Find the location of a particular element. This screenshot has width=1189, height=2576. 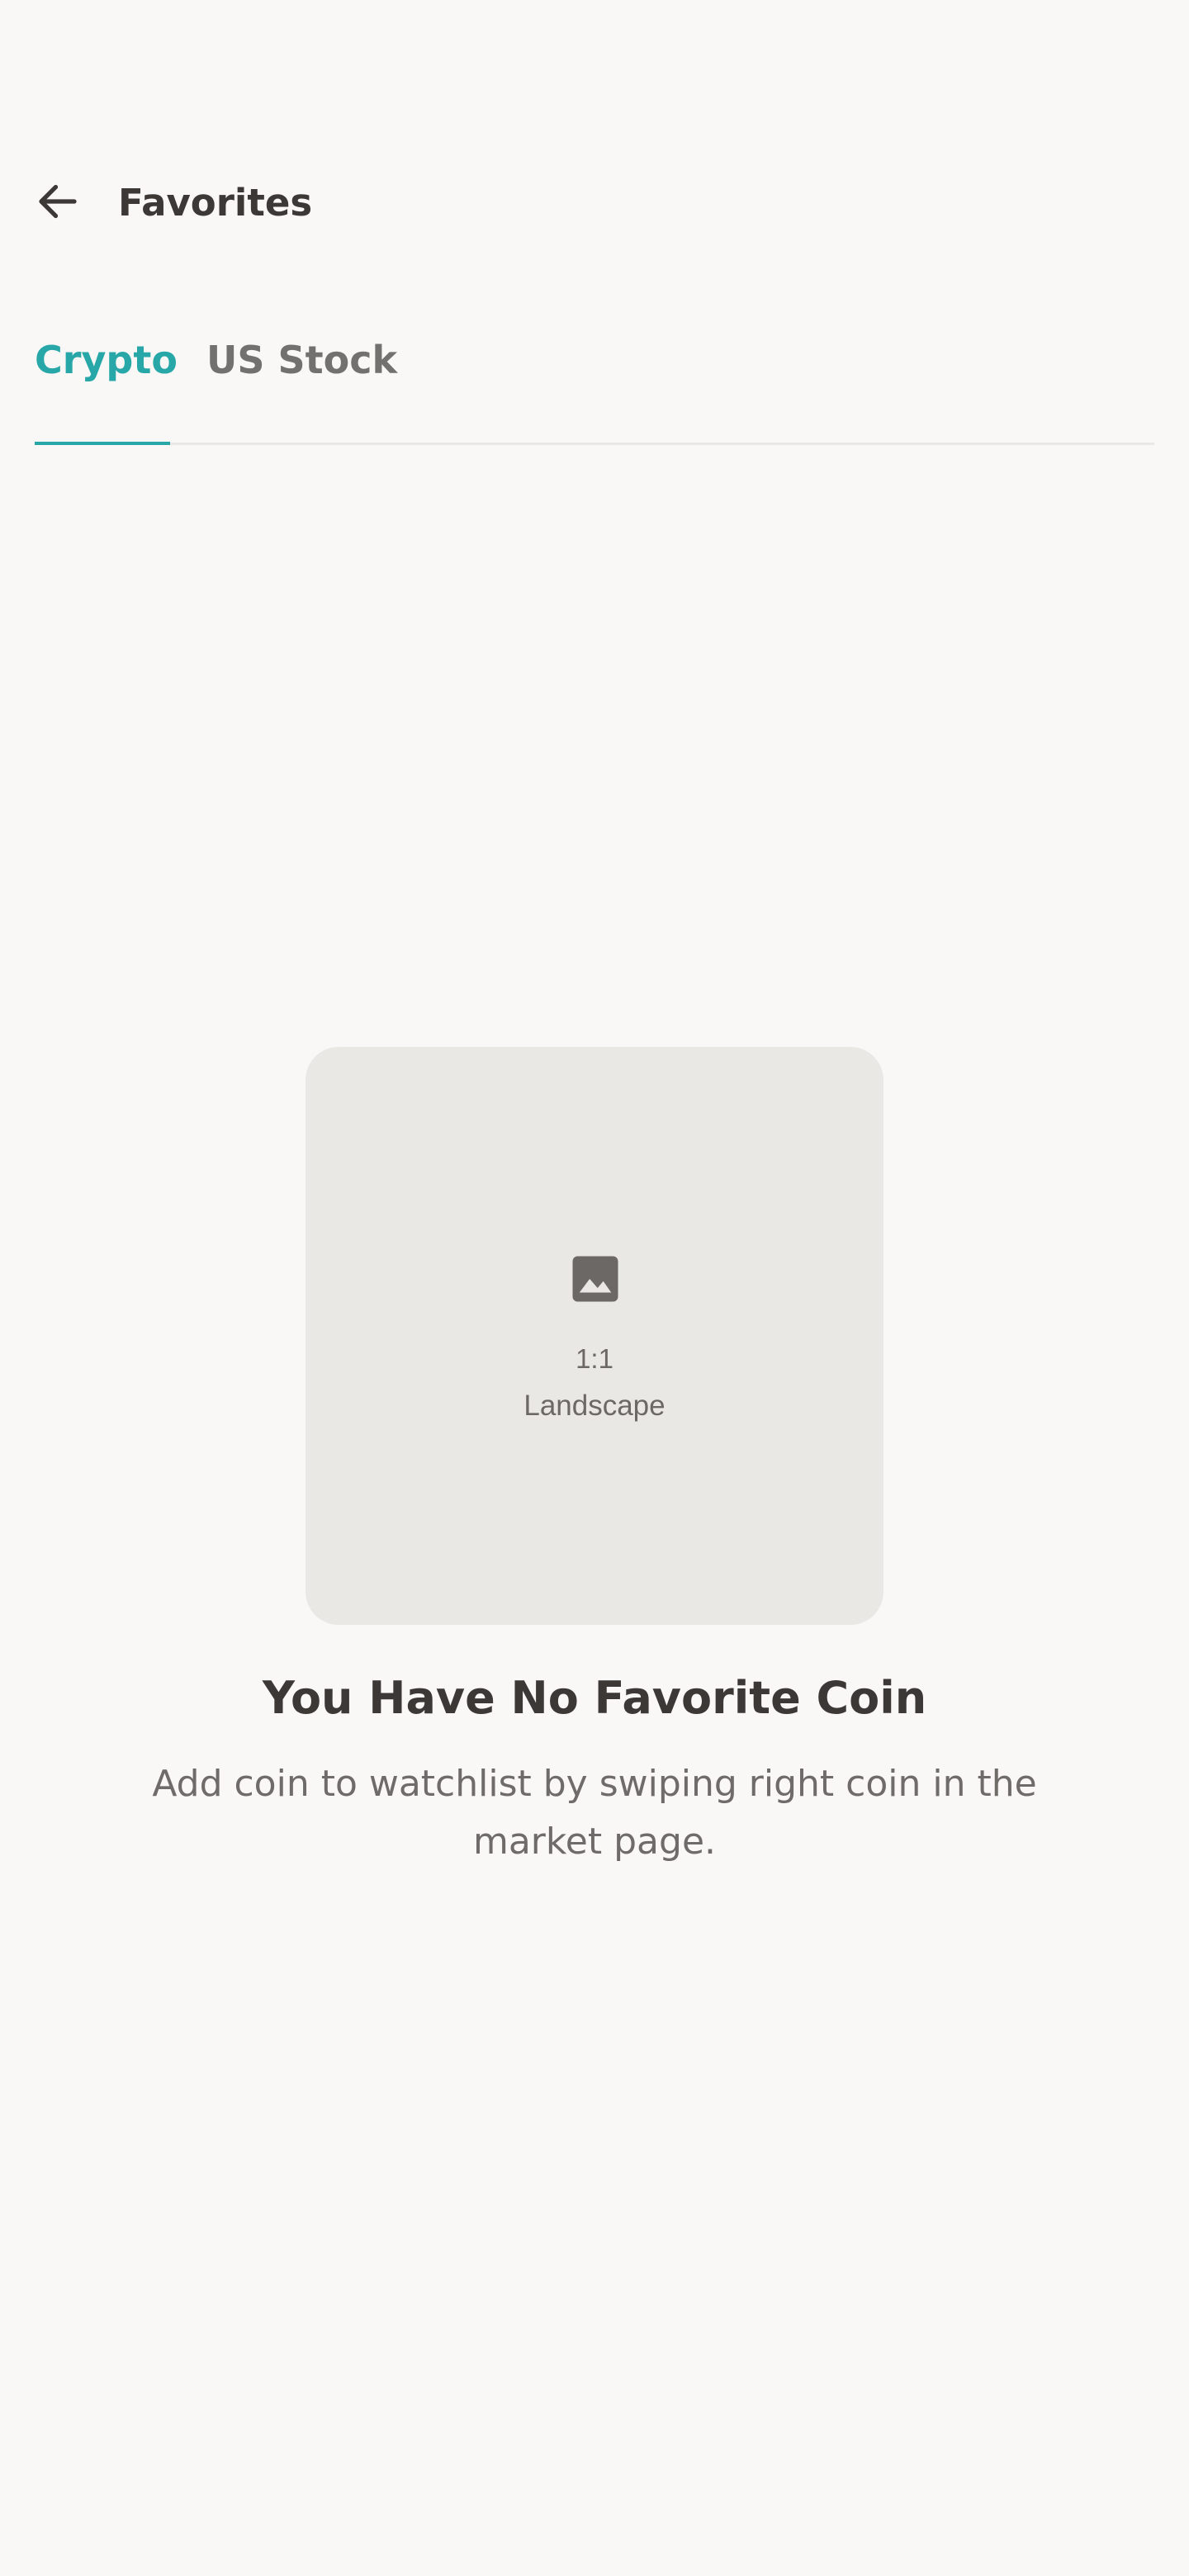

tab-bar: Crypto US Stock is located at coordinates (594, 383).